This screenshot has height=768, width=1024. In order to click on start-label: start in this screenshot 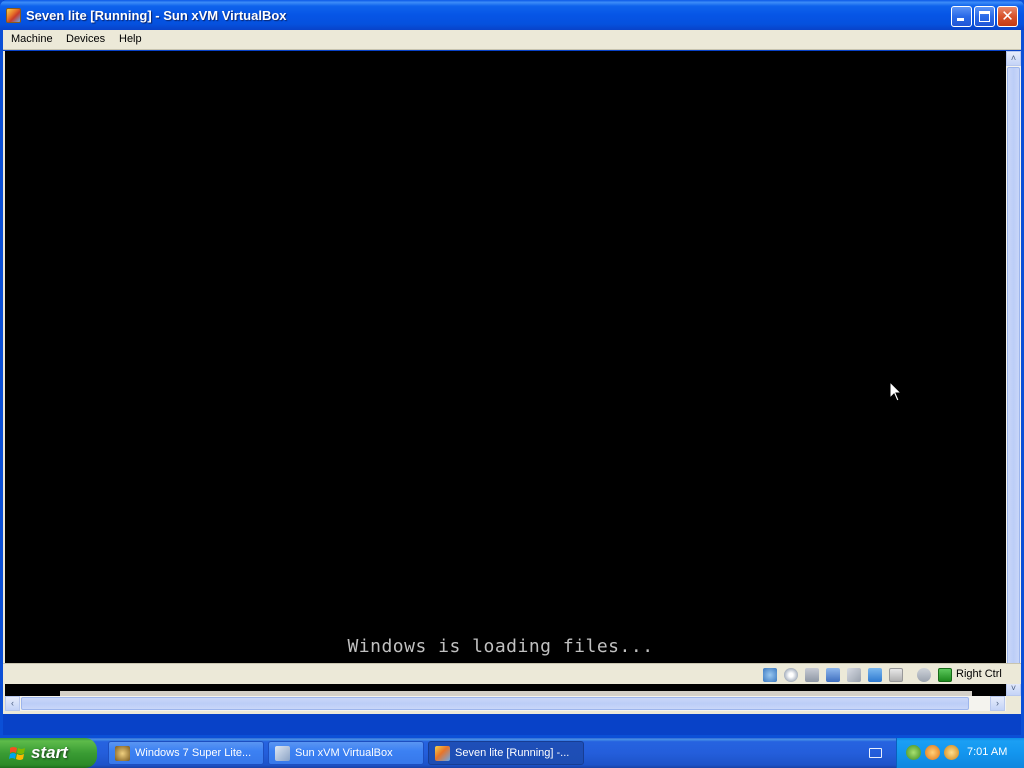, I will do `click(49, 752)`.